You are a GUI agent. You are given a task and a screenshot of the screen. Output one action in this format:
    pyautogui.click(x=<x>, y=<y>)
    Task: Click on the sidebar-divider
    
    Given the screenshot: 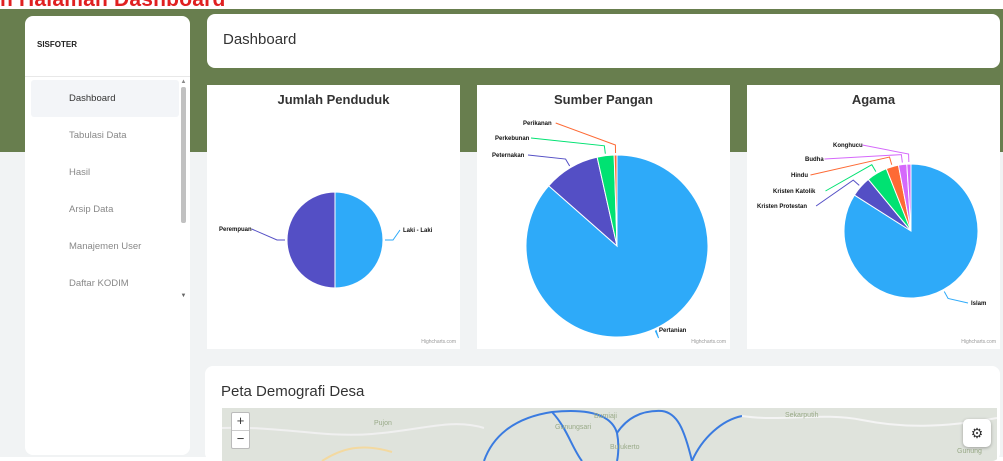 What is the action you would take?
    pyautogui.click(x=107, y=76)
    